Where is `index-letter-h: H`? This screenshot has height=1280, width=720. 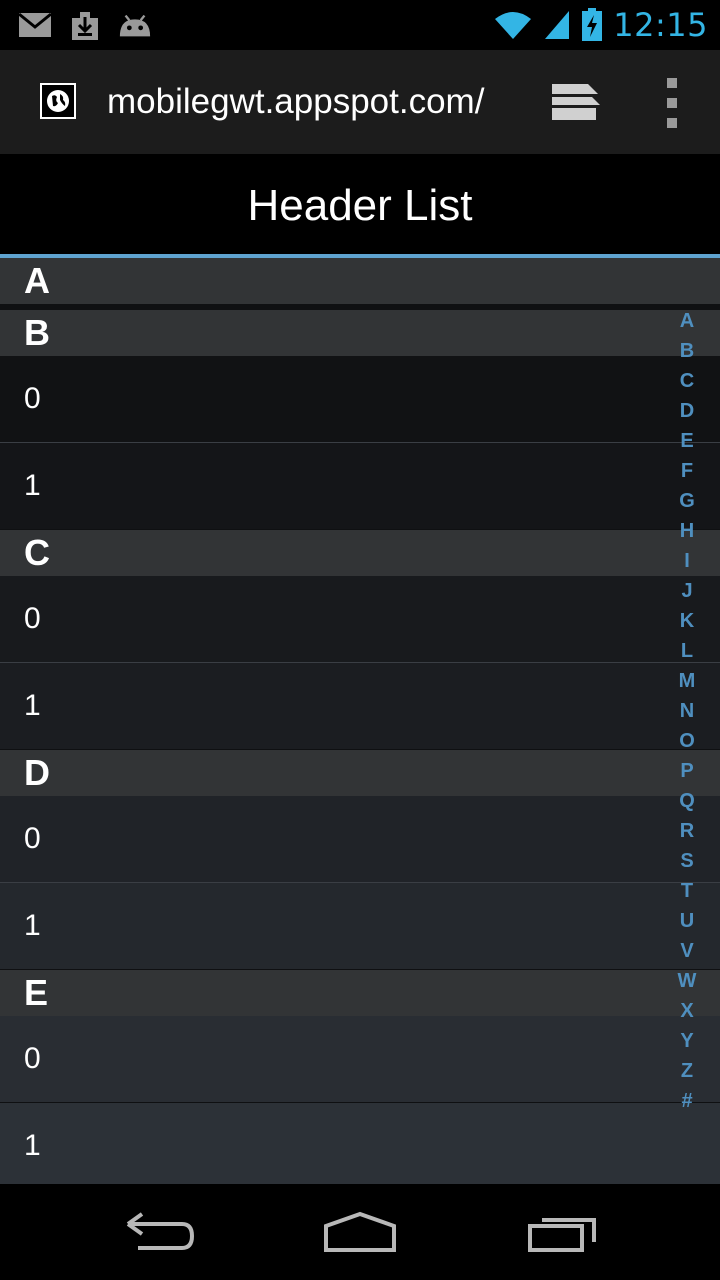
index-letter-h: H is located at coordinates (687, 533).